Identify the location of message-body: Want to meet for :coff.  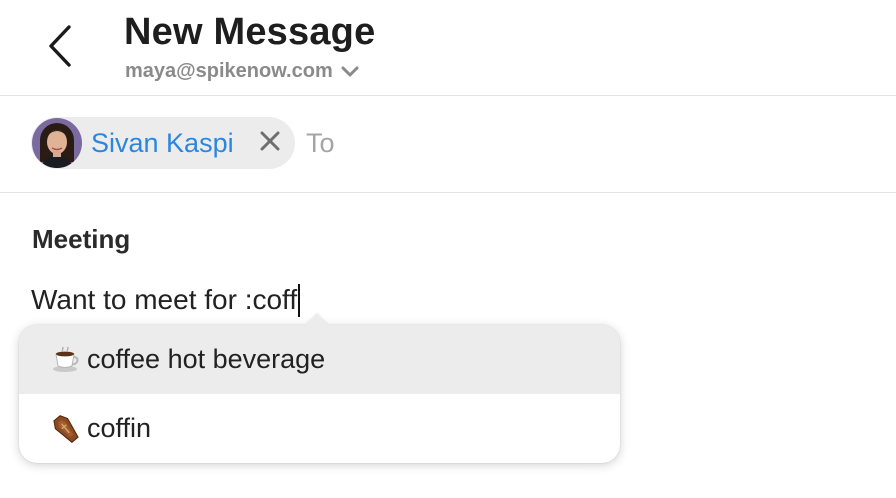
(166, 300).